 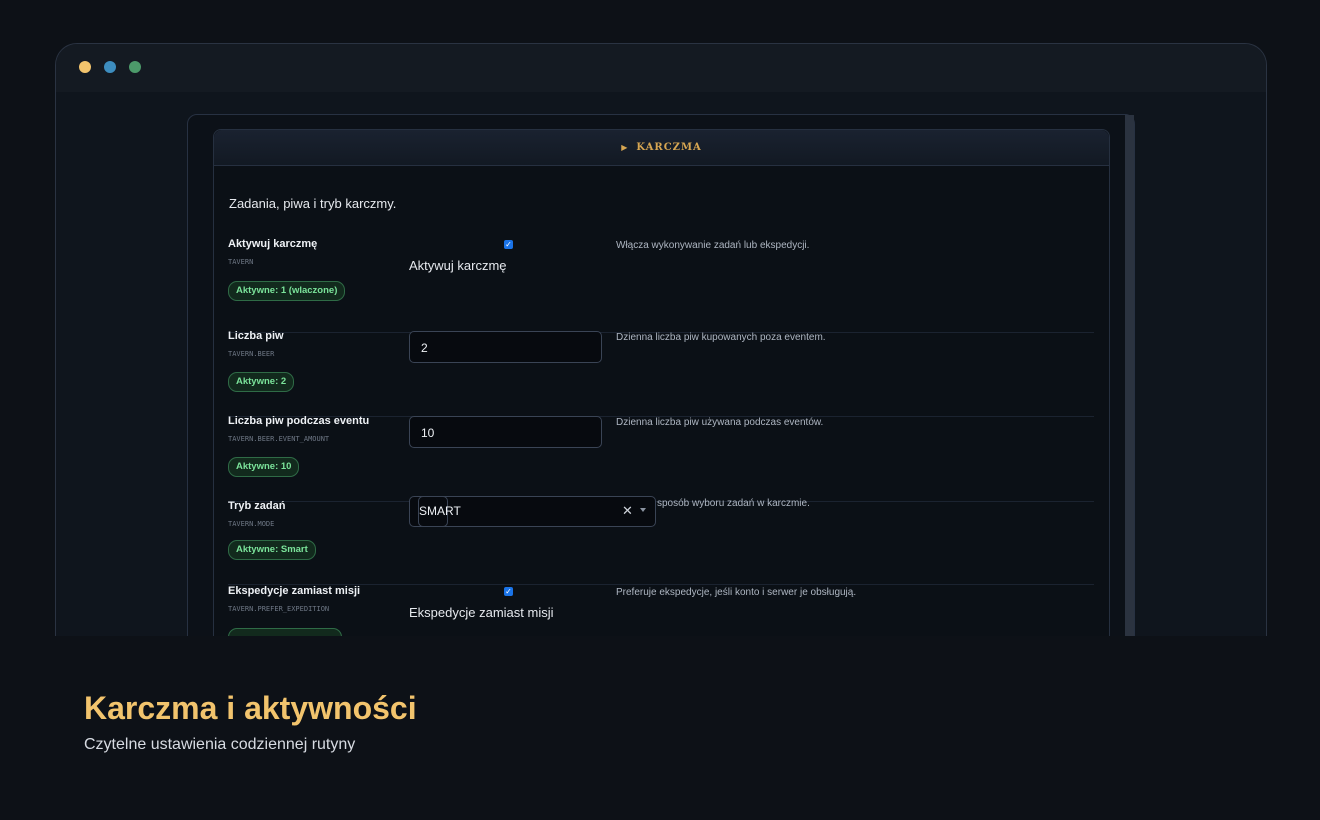 What do you see at coordinates (279, 439) in the screenshot?
I see `setting-key: TAVERN.BEER.EVENT_AMOUNT` at bounding box center [279, 439].